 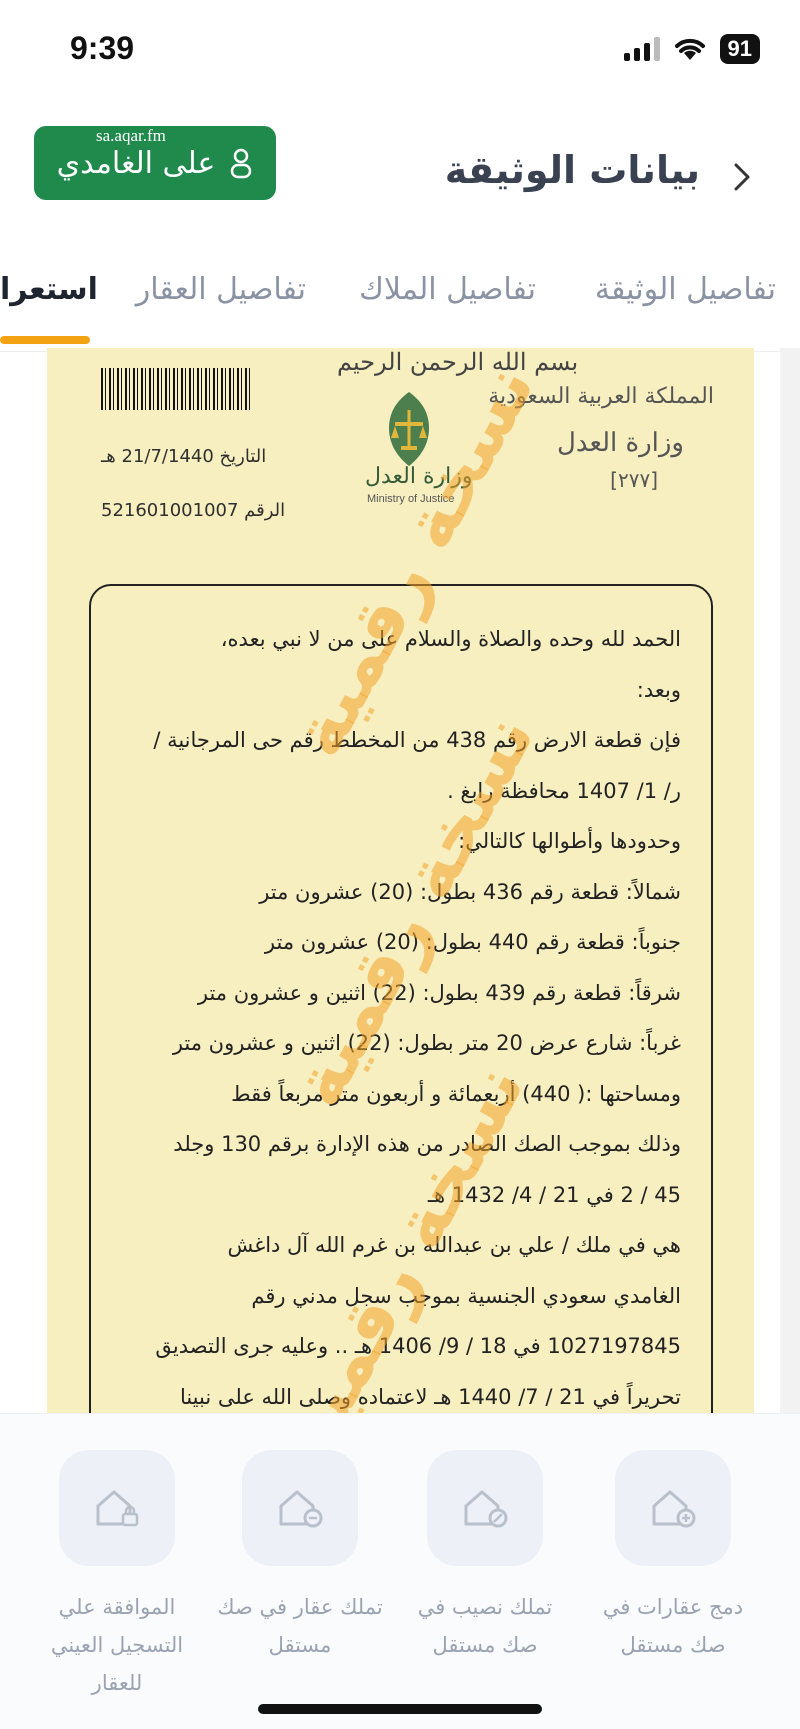 What do you see at coordinates (409, 429) in the screenshot?
I see `ministry-emblem-icon` at bounding box center [409, 429].